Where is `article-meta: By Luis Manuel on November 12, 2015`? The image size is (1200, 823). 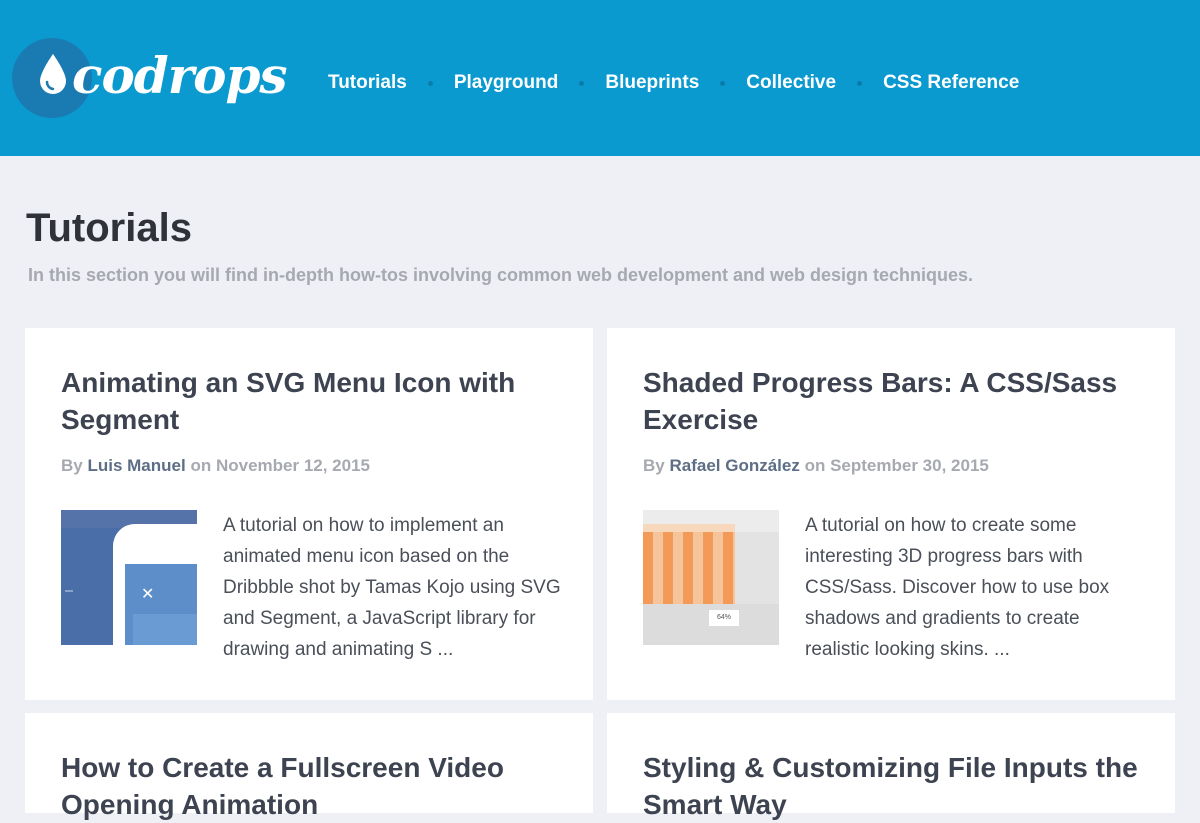
article-meta: By Luis Manuel on November 12, 2015 is located at coordinates (215, 466).